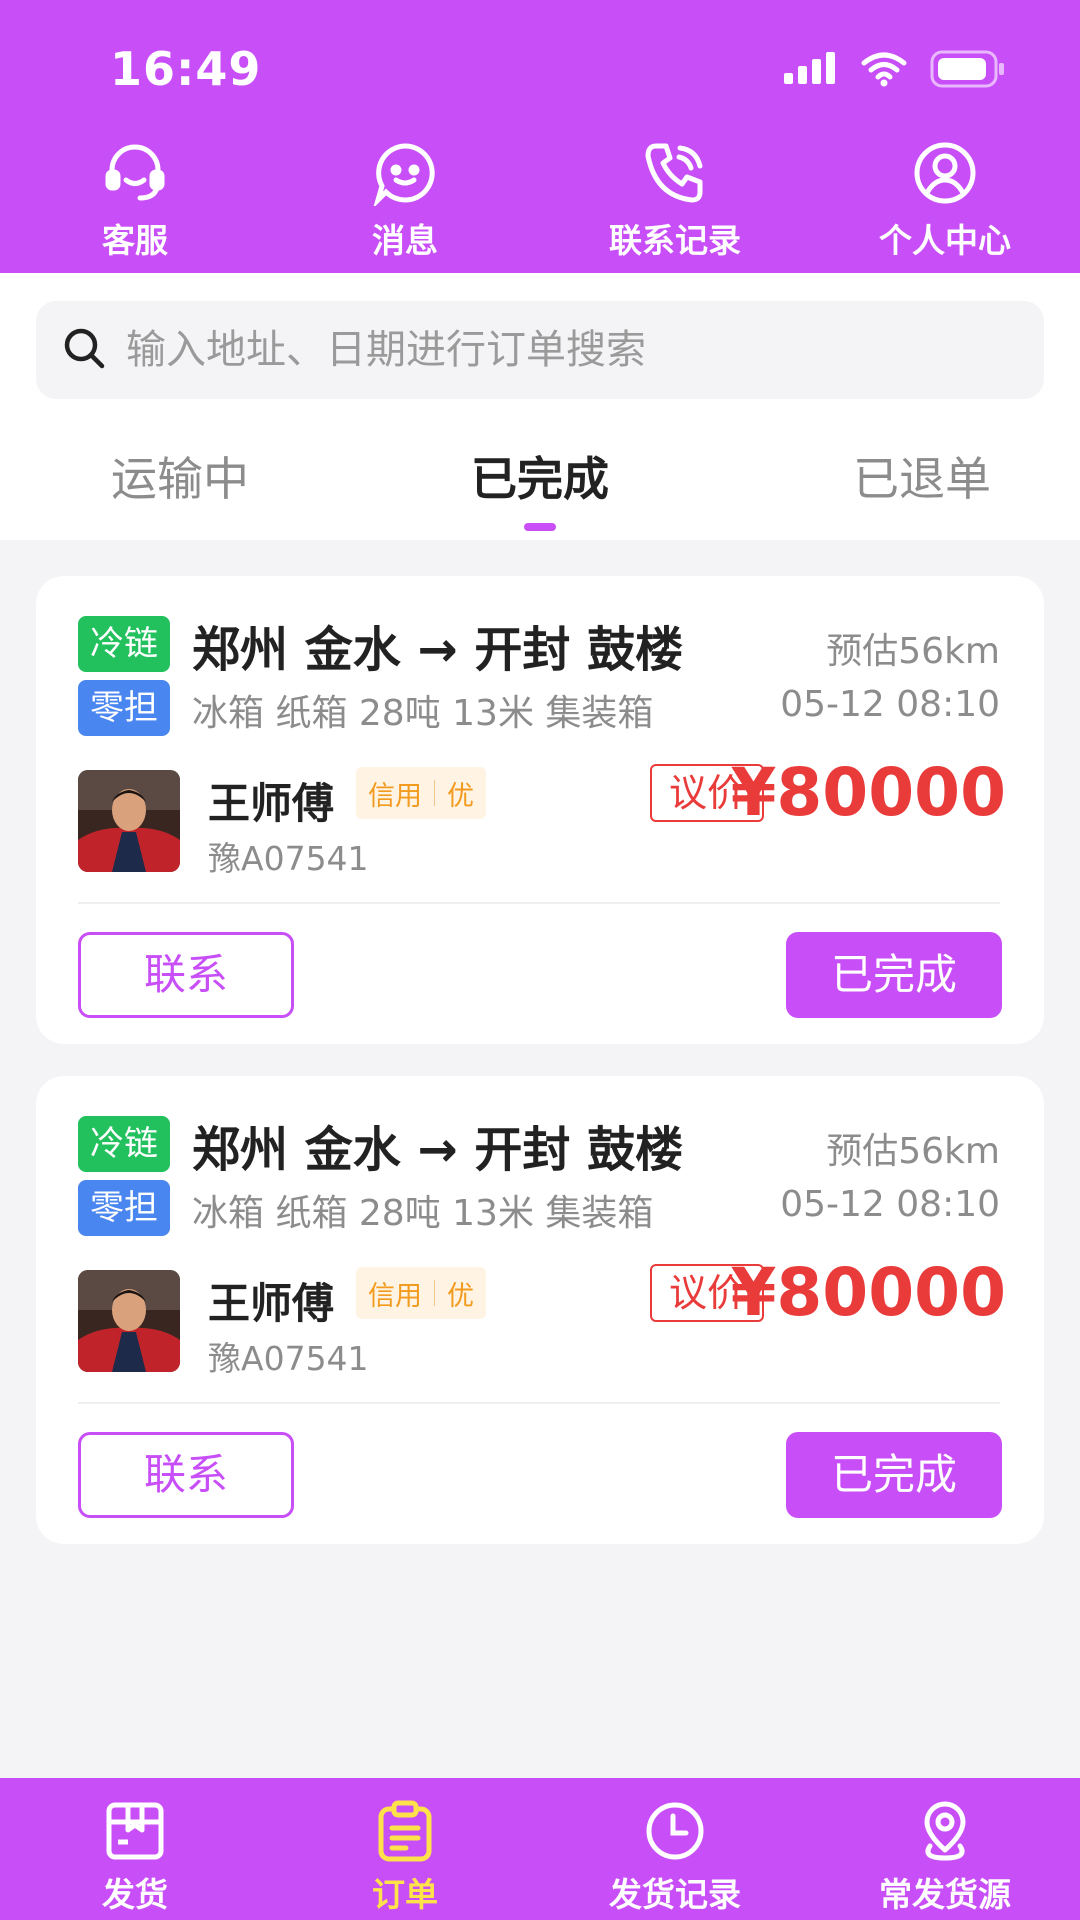  I want to click on bottom-nav-label: 订单, so click(405, 1894).